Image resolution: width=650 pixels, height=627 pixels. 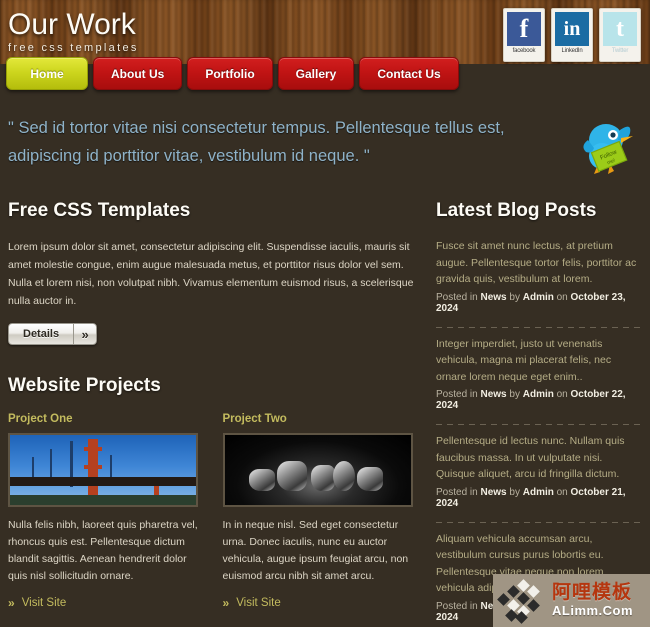 I want to click on watermark-english: ALimm.Com, so click(x=593, y=610).